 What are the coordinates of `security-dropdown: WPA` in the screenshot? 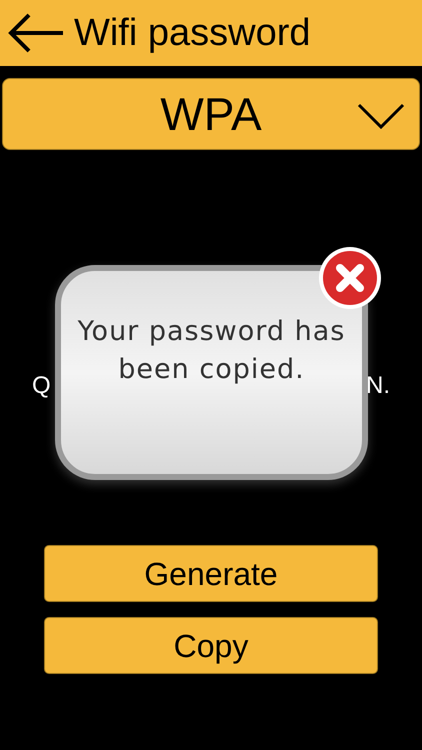 It's located at (211, 114).